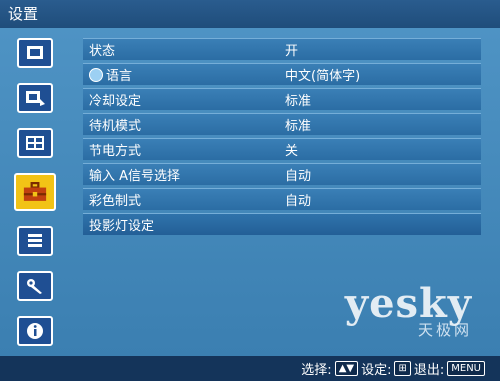 The width and height of the screenshot is (500, 381). I want to click on sidebar-item-picture, so click(35, 53).